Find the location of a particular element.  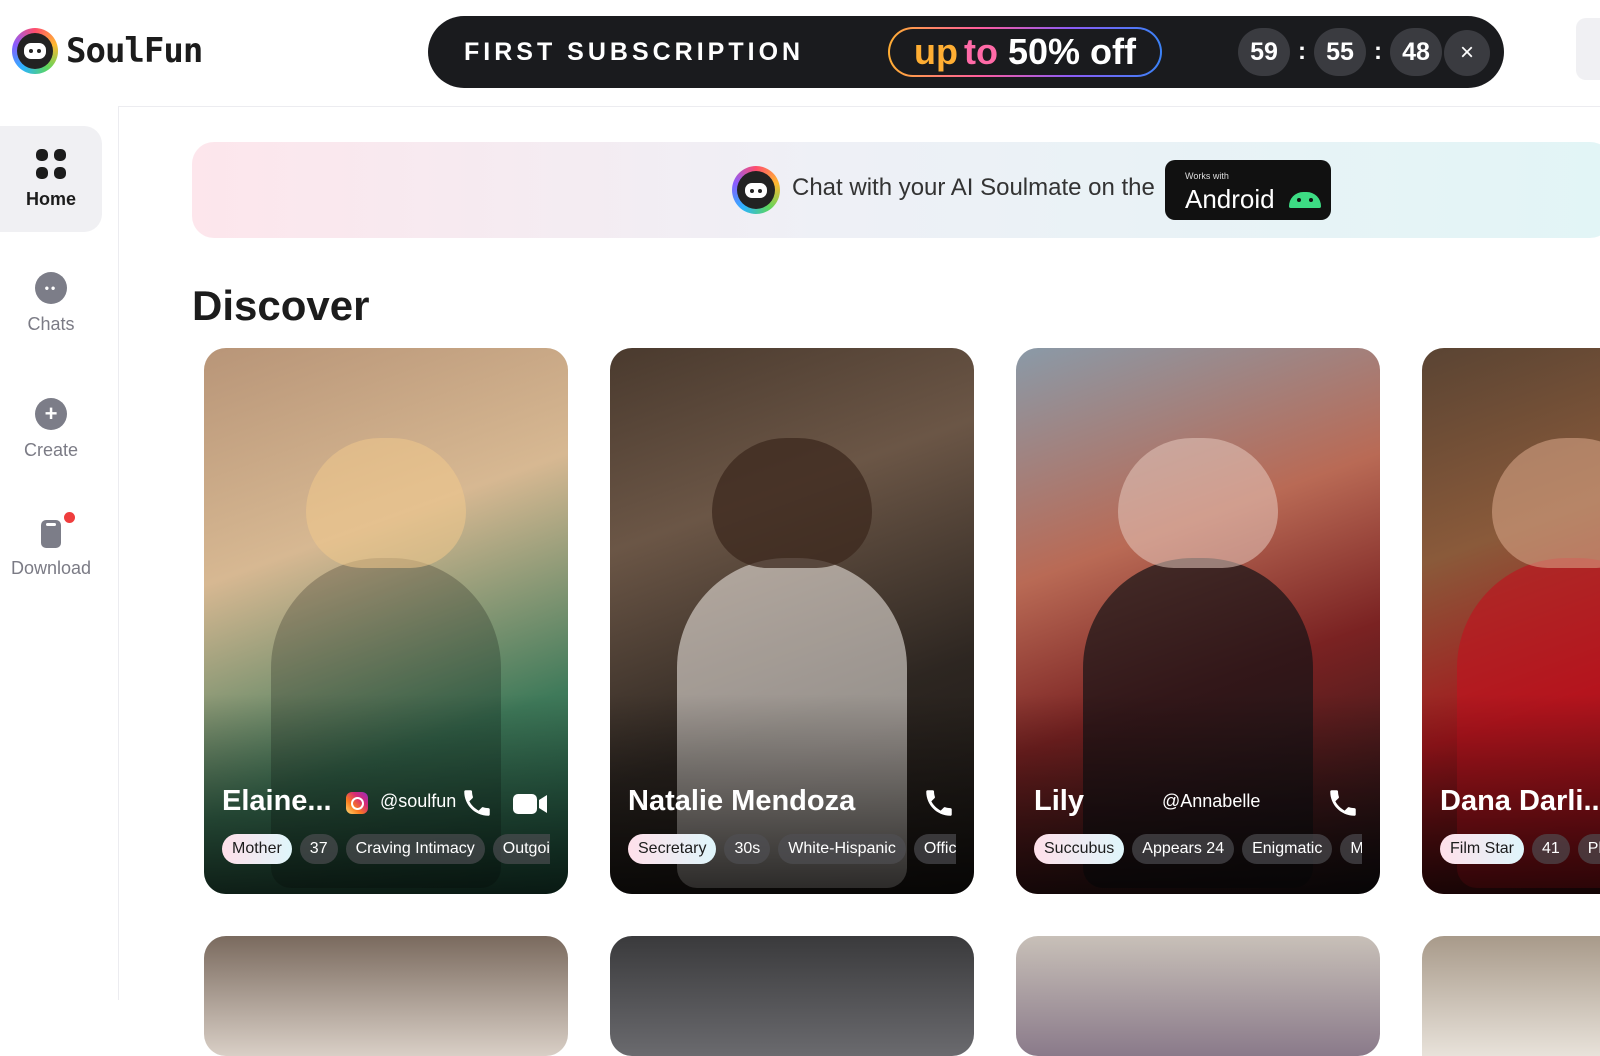

character-handle: @soulfun is located at coordinates (418, 801).